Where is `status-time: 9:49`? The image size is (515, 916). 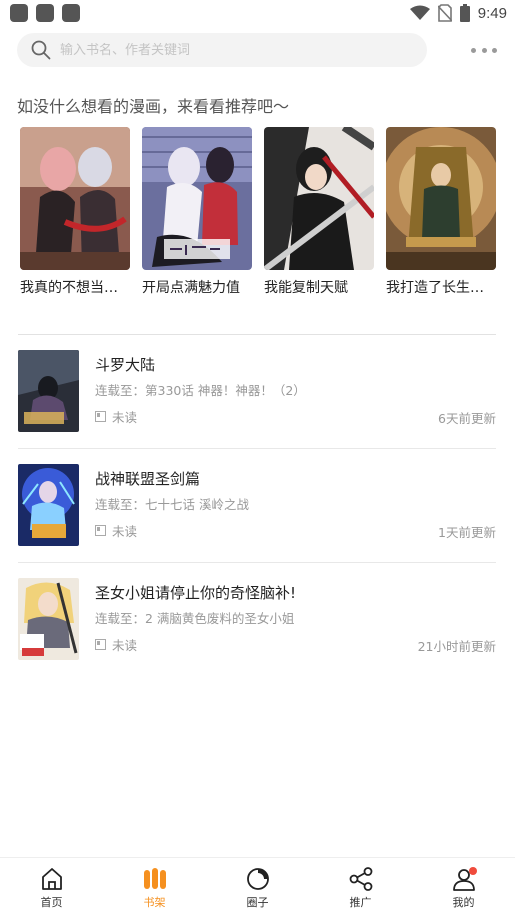
status-time: 9:49 is located at coordinates (492, 13).